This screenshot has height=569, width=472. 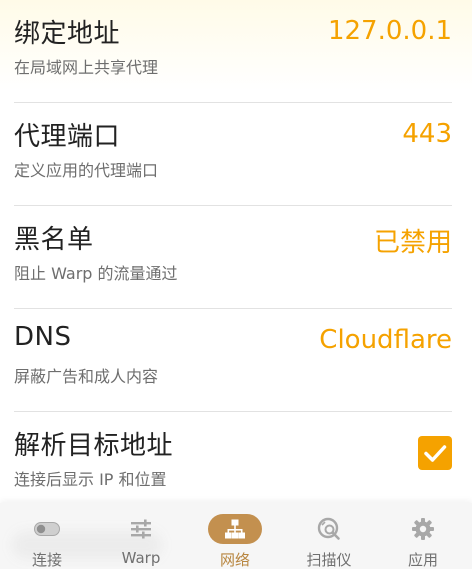 I want to click on setting-title: 绑定地址, so click(x=67, y=34).